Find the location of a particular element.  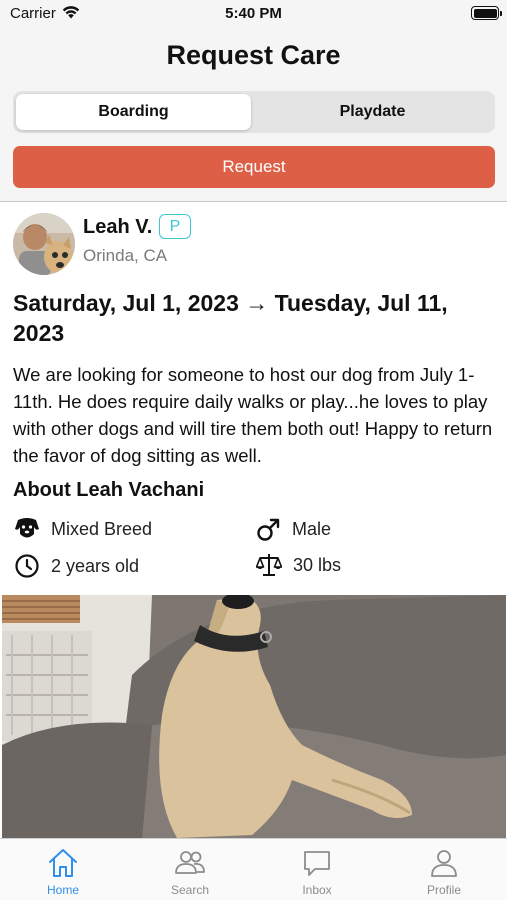

clock-icon is located at coordinates (27, 566).